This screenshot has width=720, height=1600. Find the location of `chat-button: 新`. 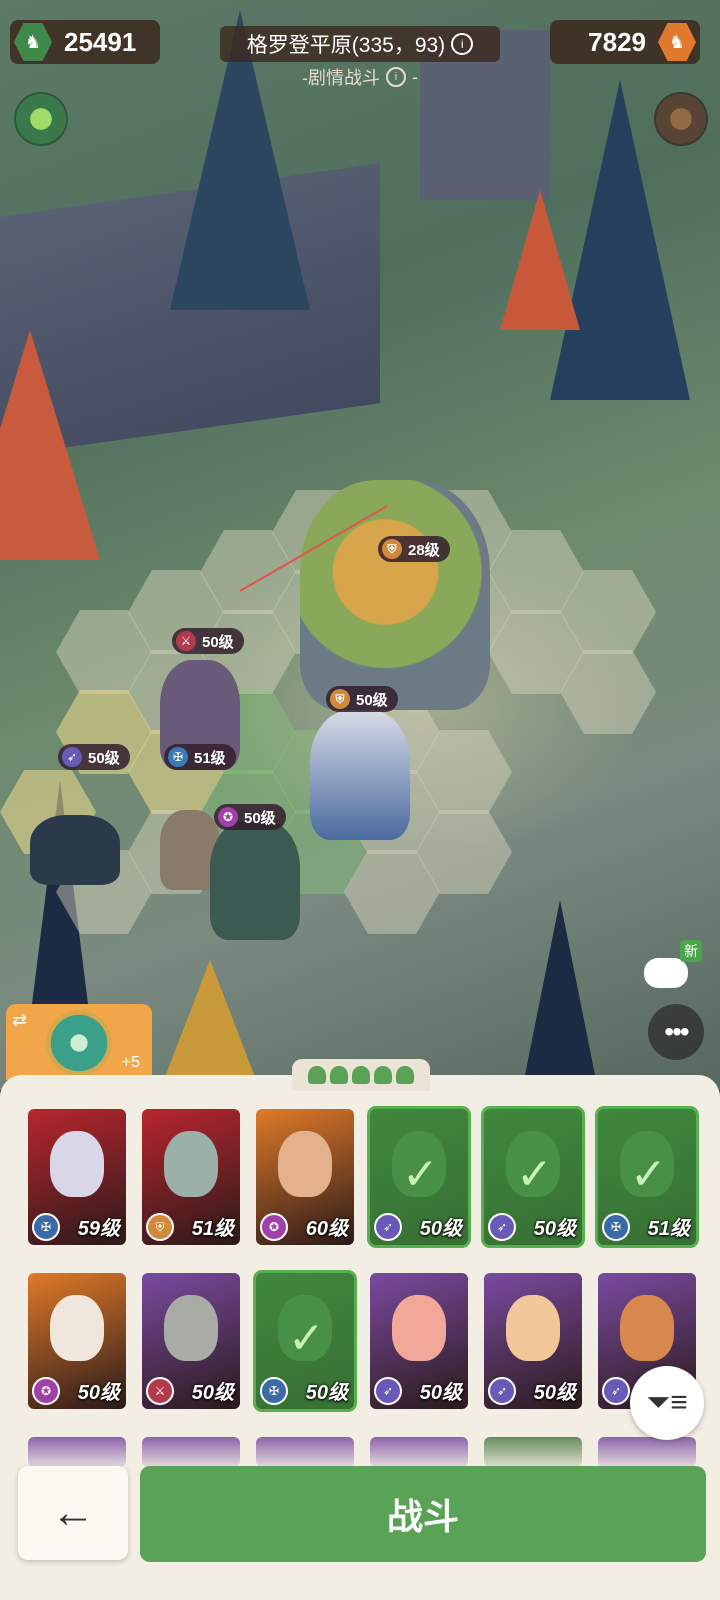

chat-button: 新 is located at coordinates (669, 966).